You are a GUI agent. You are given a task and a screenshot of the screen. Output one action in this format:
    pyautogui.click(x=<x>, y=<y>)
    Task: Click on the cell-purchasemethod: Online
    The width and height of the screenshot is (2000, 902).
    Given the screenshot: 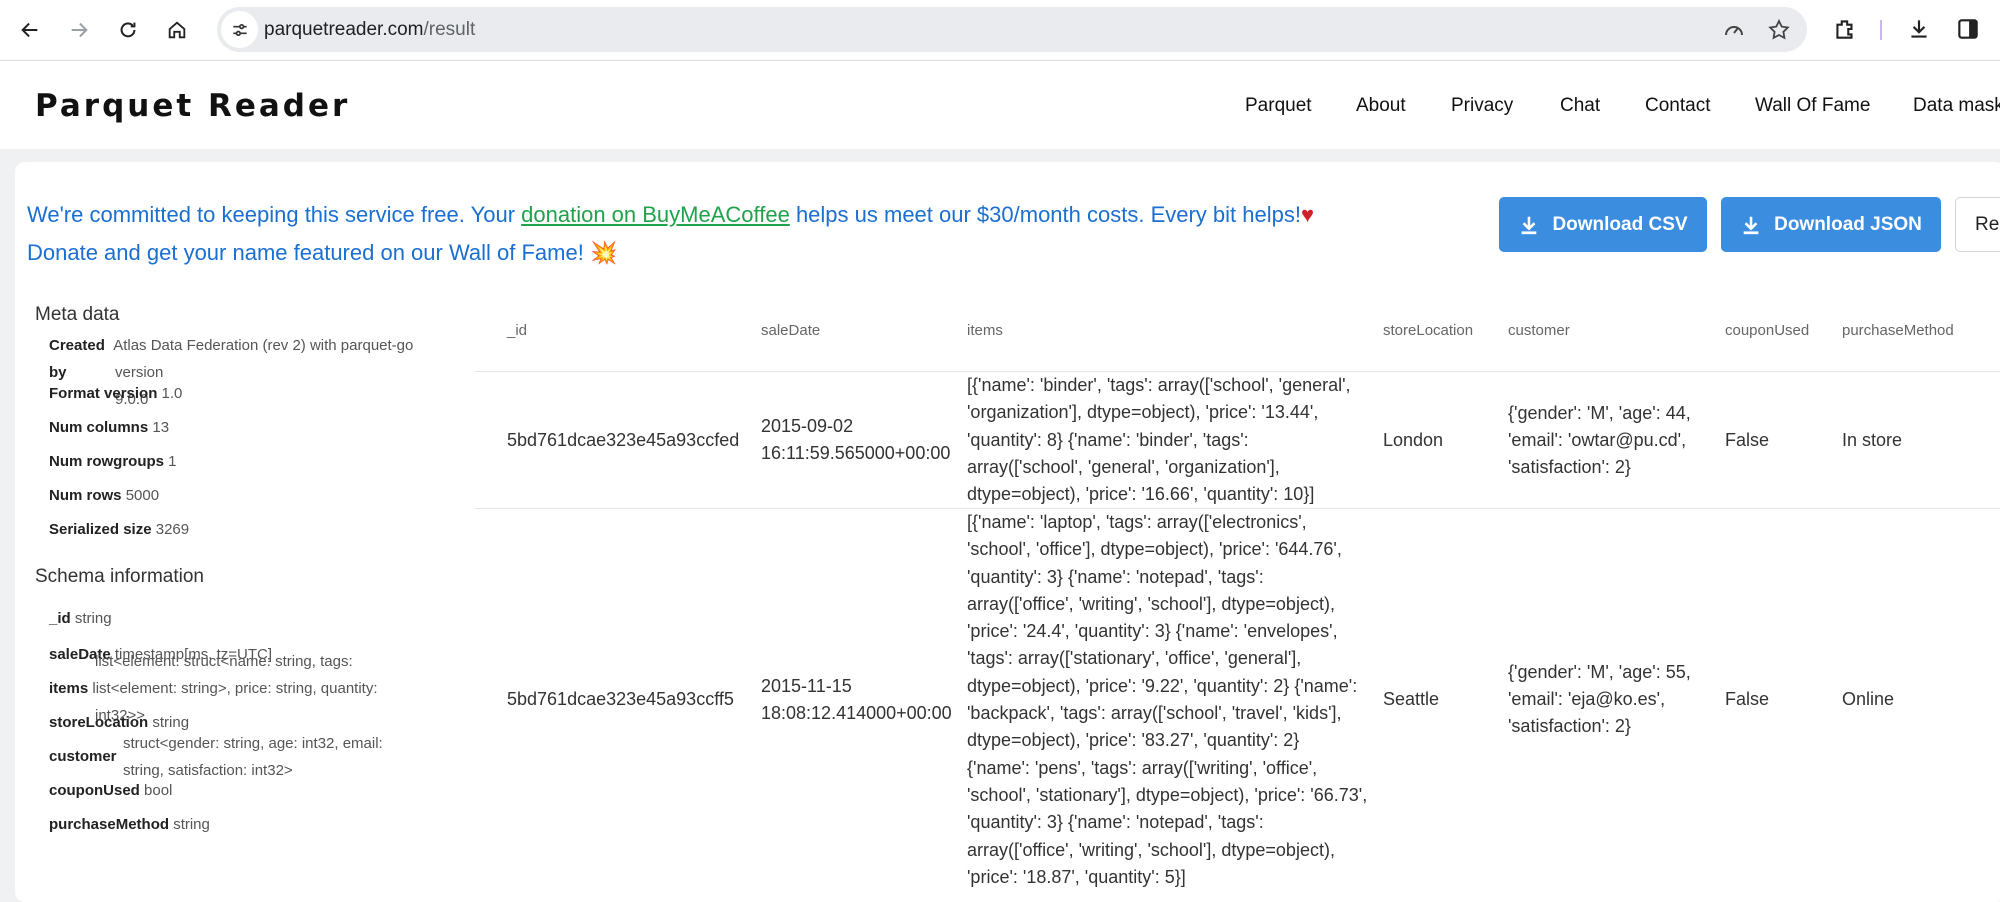 What is the action you would take?
    pyautogui.click(x=1868, y=699)
    